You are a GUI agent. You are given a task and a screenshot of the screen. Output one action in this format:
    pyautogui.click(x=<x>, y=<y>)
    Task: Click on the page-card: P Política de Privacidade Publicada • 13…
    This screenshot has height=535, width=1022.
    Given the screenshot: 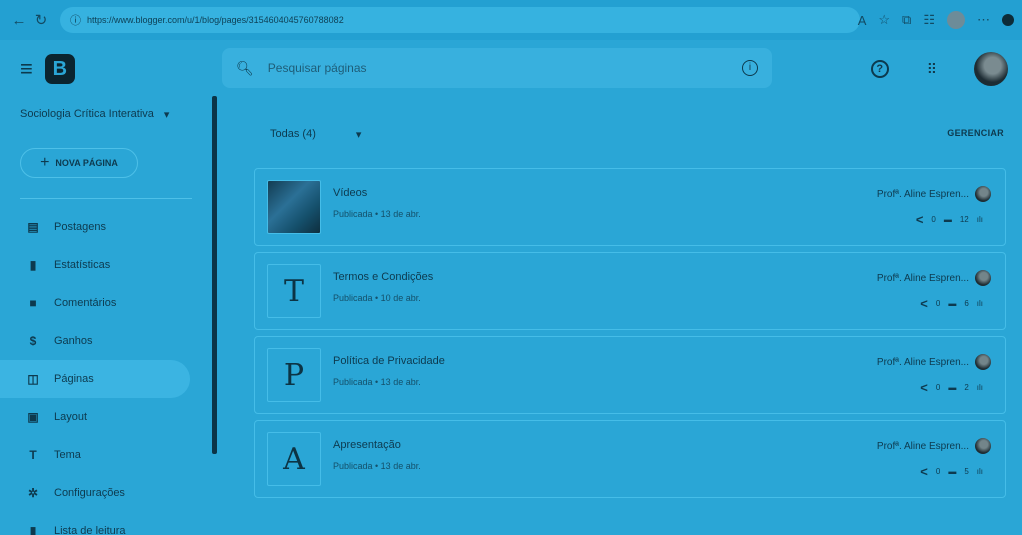 What is the action you would take?
    pyautogui.click(x=630, y=375)
    